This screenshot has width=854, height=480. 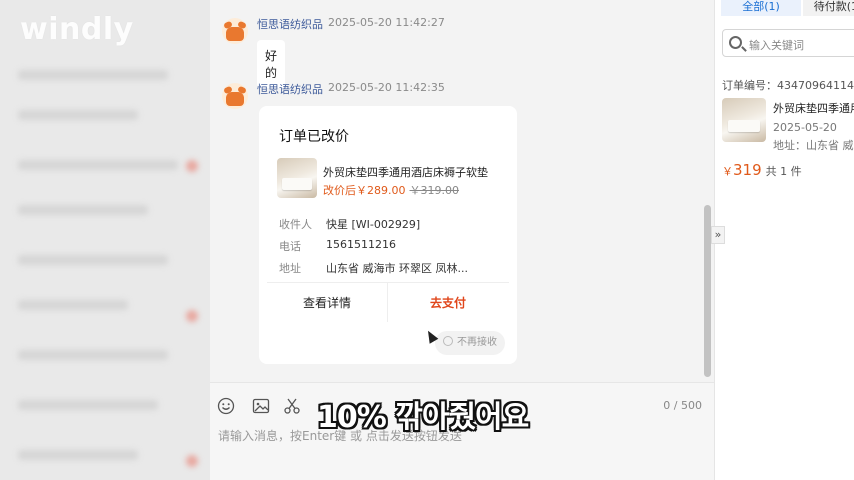 I want to click on emoji-icon, so click(x=226, y=406).